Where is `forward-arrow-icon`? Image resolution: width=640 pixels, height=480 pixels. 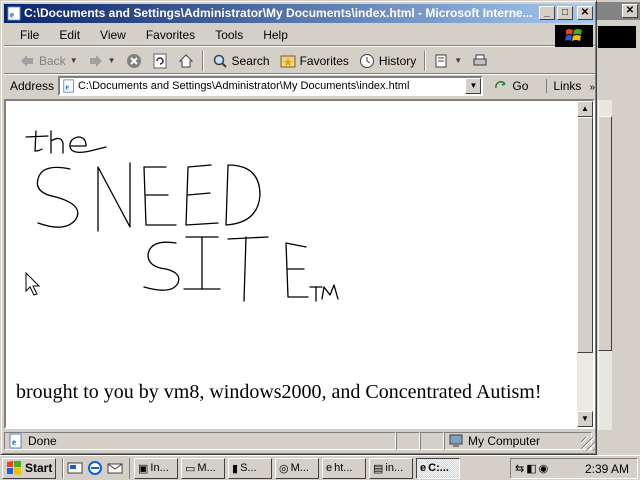
forward-arrow-icon is located at coordinates (95, 60).